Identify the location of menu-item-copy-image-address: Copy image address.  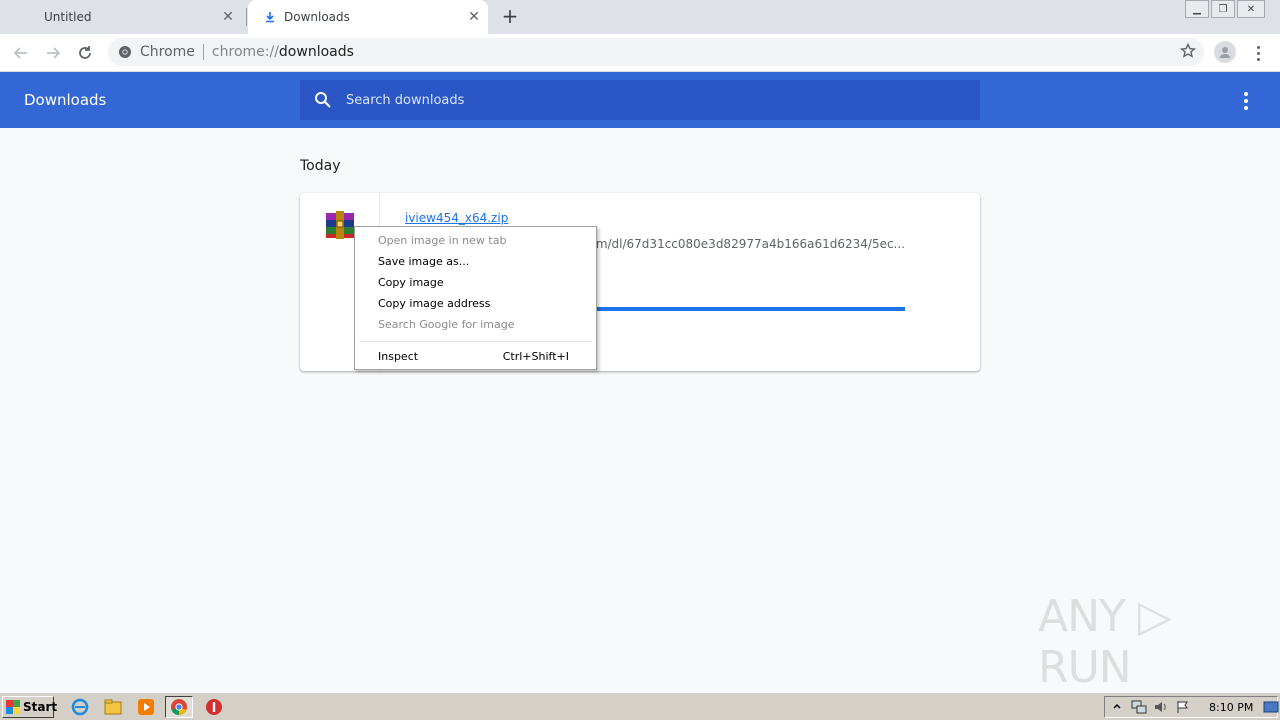
(475, 303).